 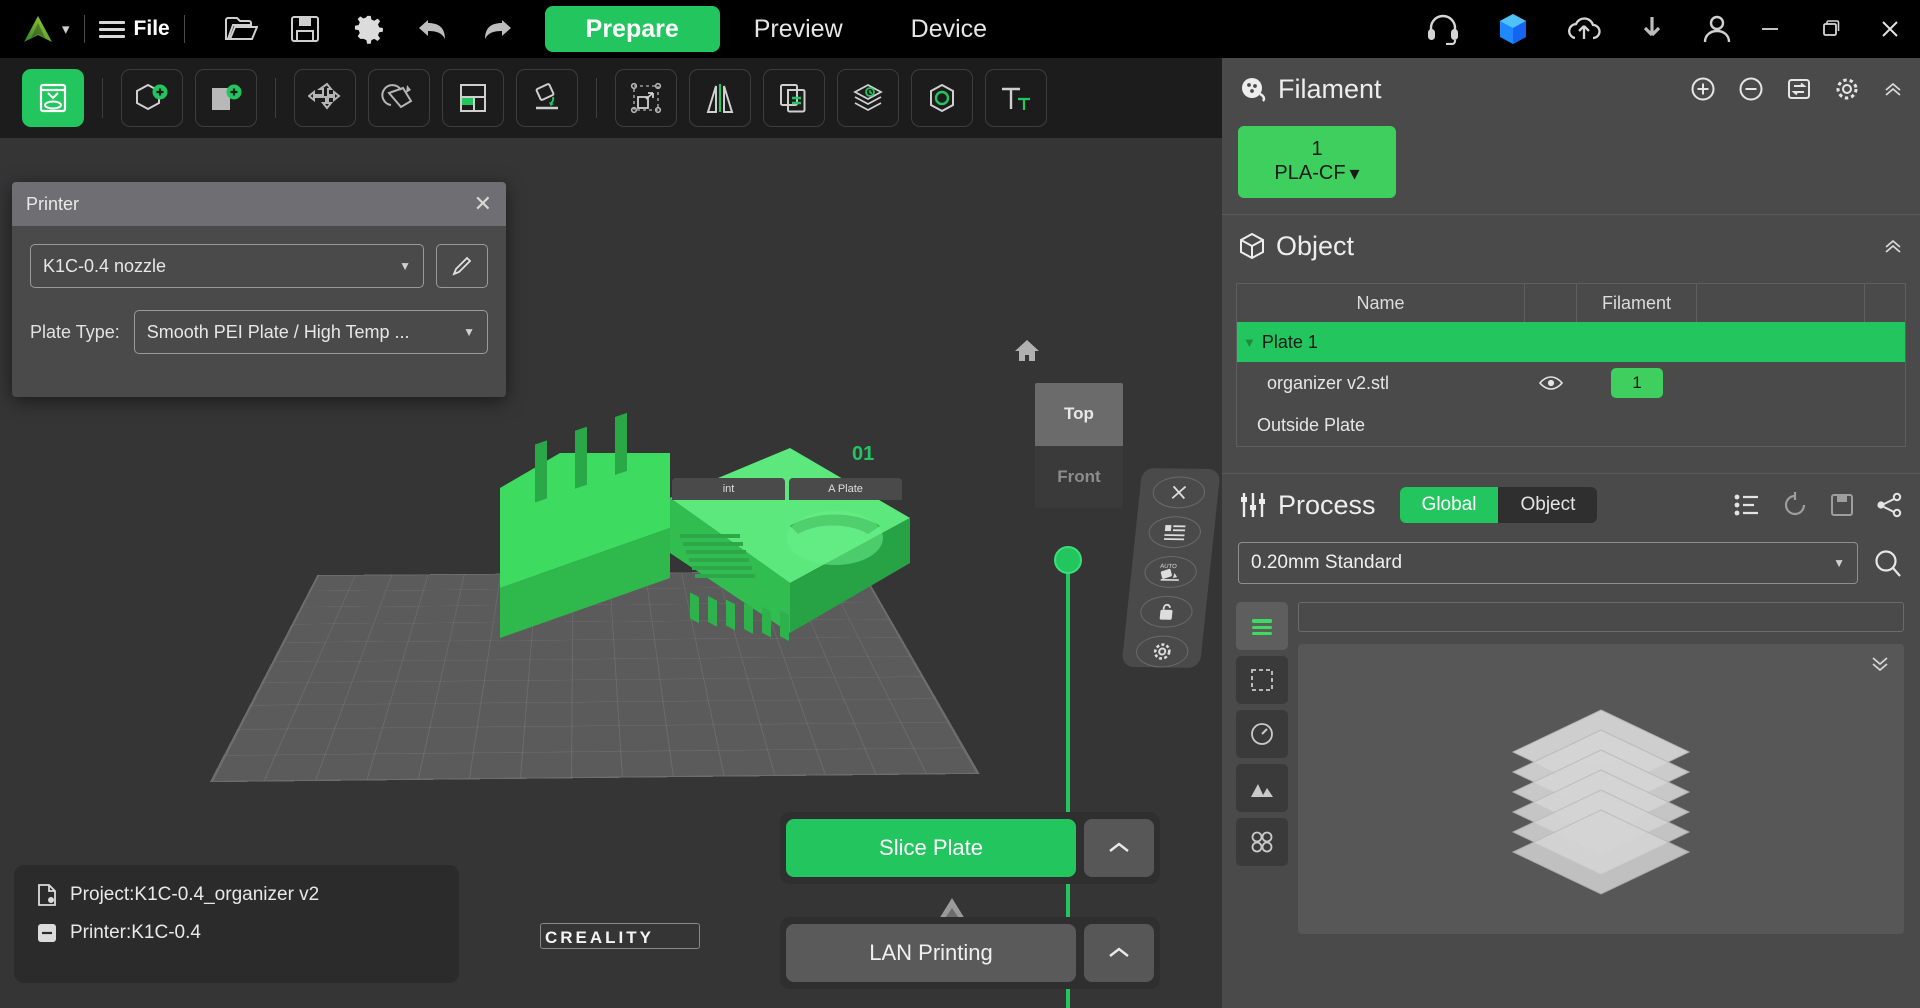 I want to click on chevron-down-icon: ▼, so click(x=405, y=266).